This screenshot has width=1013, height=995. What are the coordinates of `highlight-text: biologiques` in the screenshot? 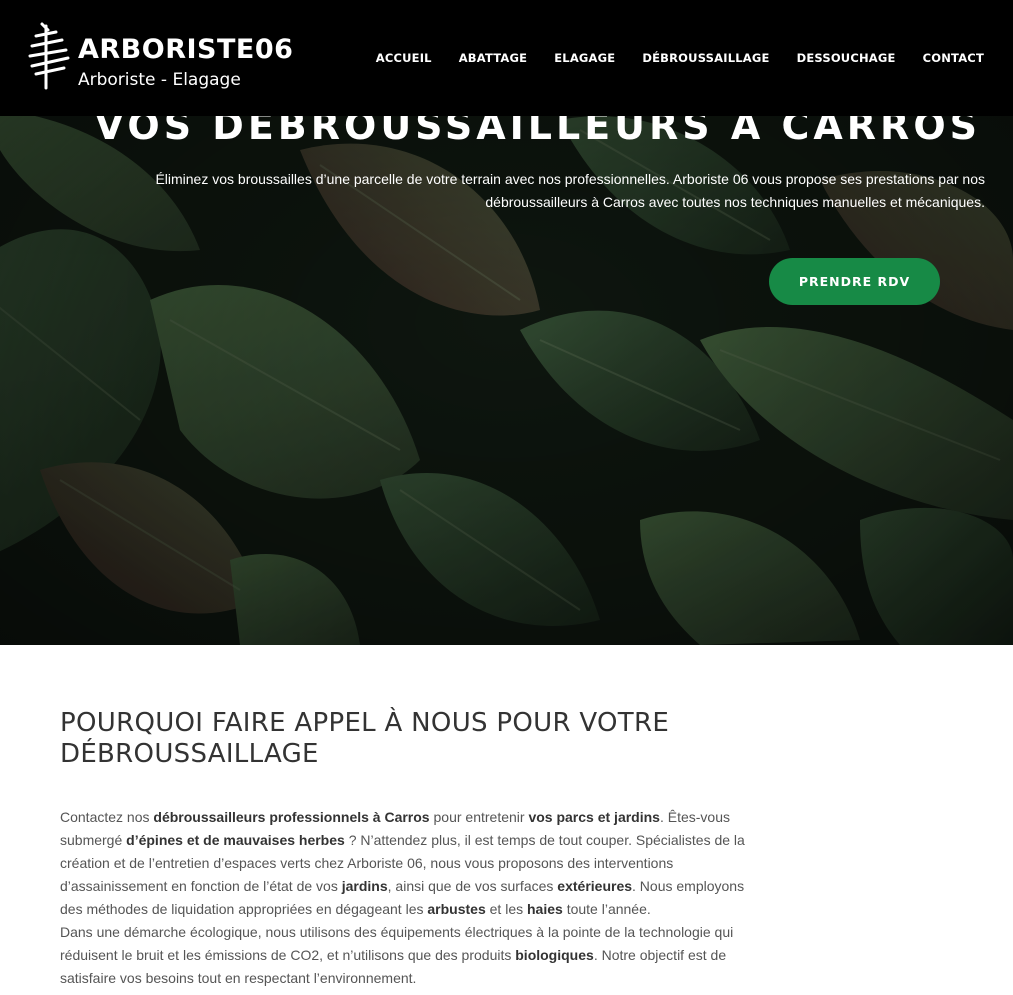 It's located at (554, 955).